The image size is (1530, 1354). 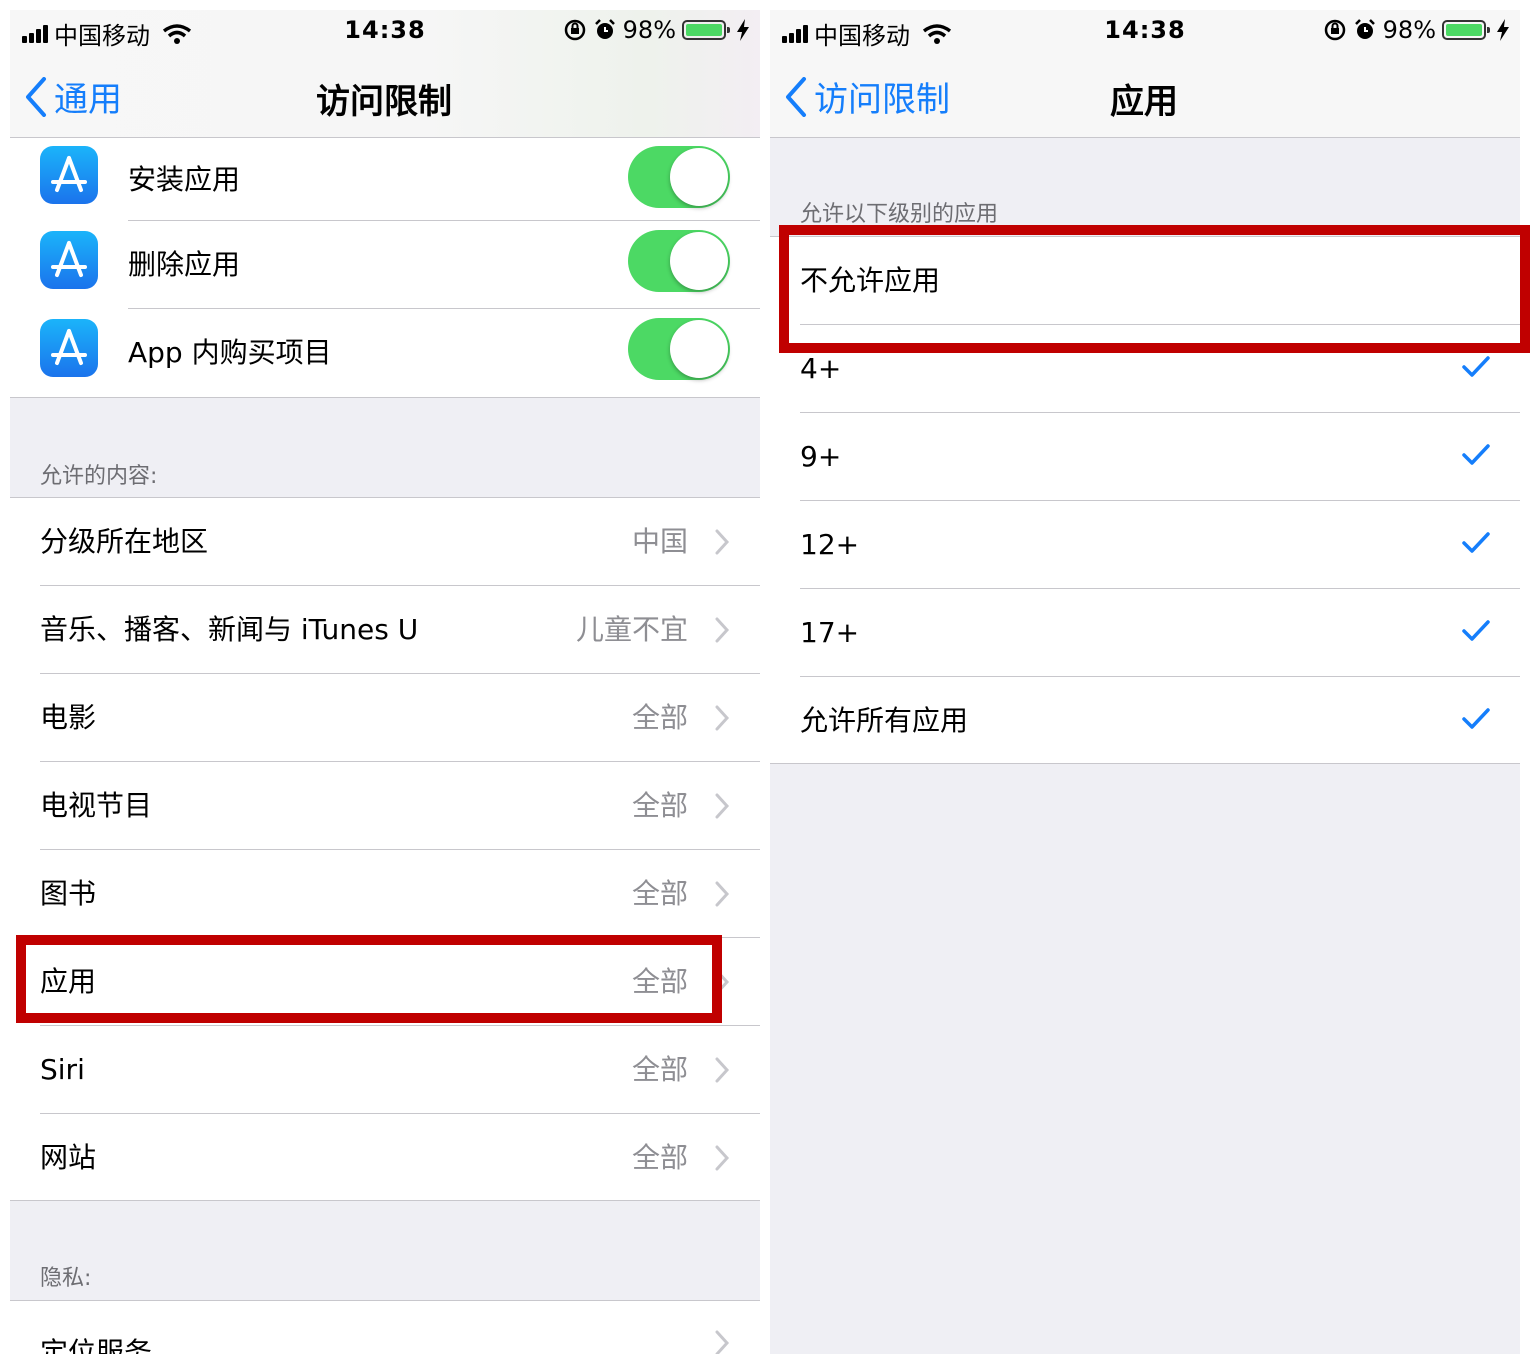 I want to click on navigation-bar: 通用 访问限制, so click(x=385, y=95).